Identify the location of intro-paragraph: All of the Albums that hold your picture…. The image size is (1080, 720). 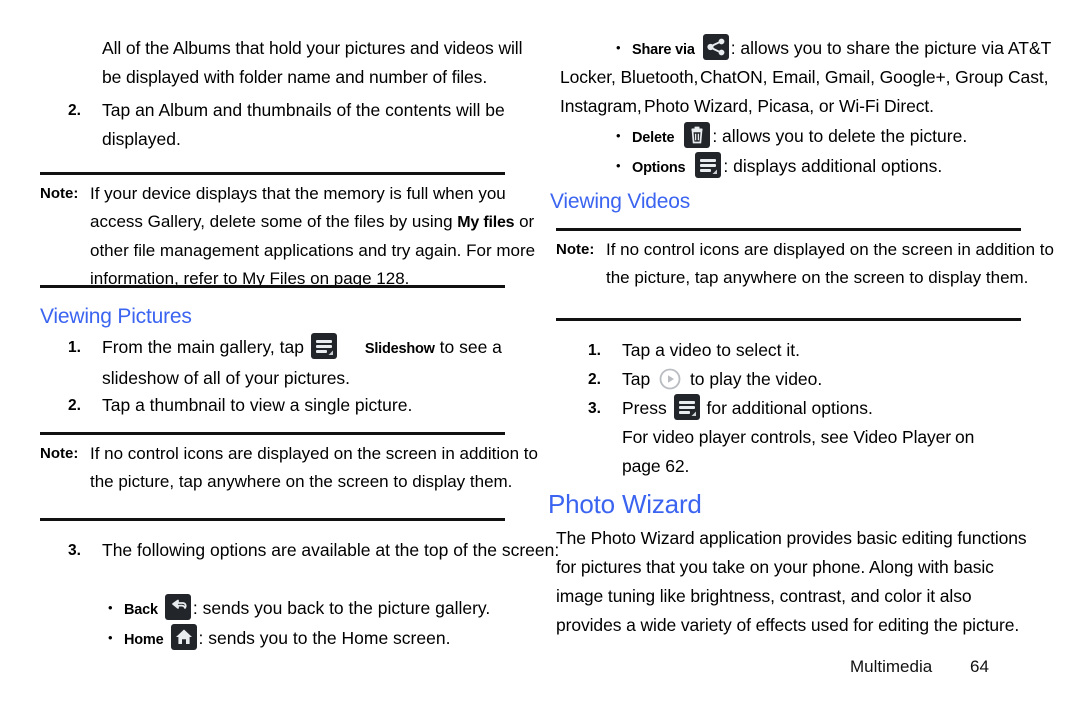
(312, 62).